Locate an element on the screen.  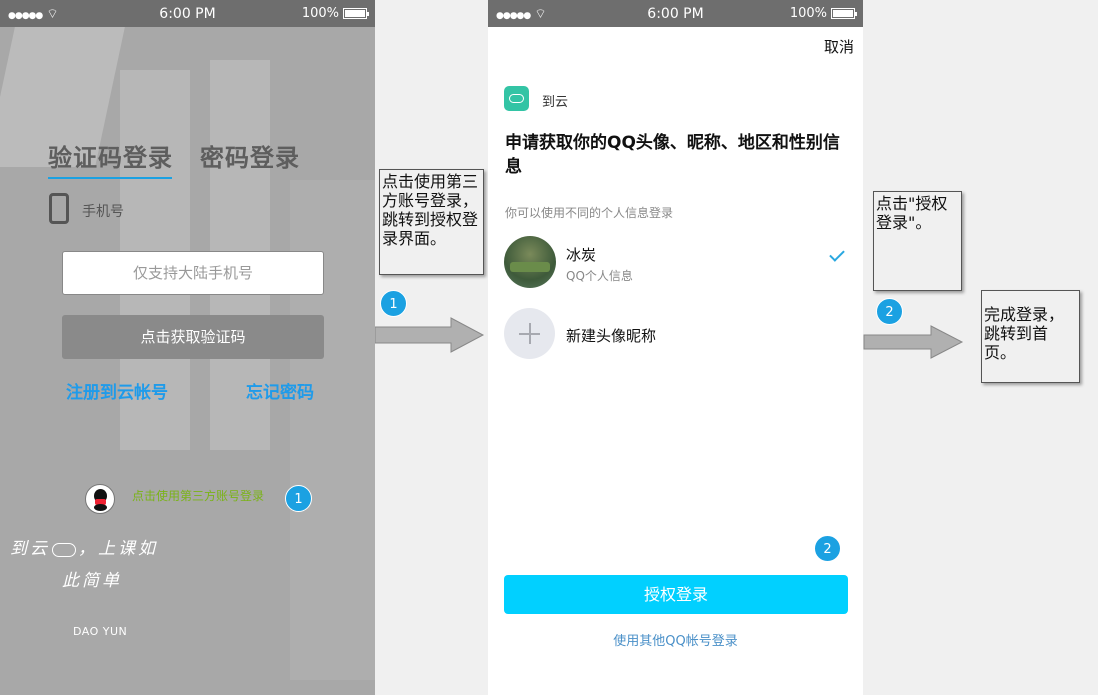
status-bar-2: ●●●●● ⌔ 6:00 PM 100% is located at coordinates (675, 13).